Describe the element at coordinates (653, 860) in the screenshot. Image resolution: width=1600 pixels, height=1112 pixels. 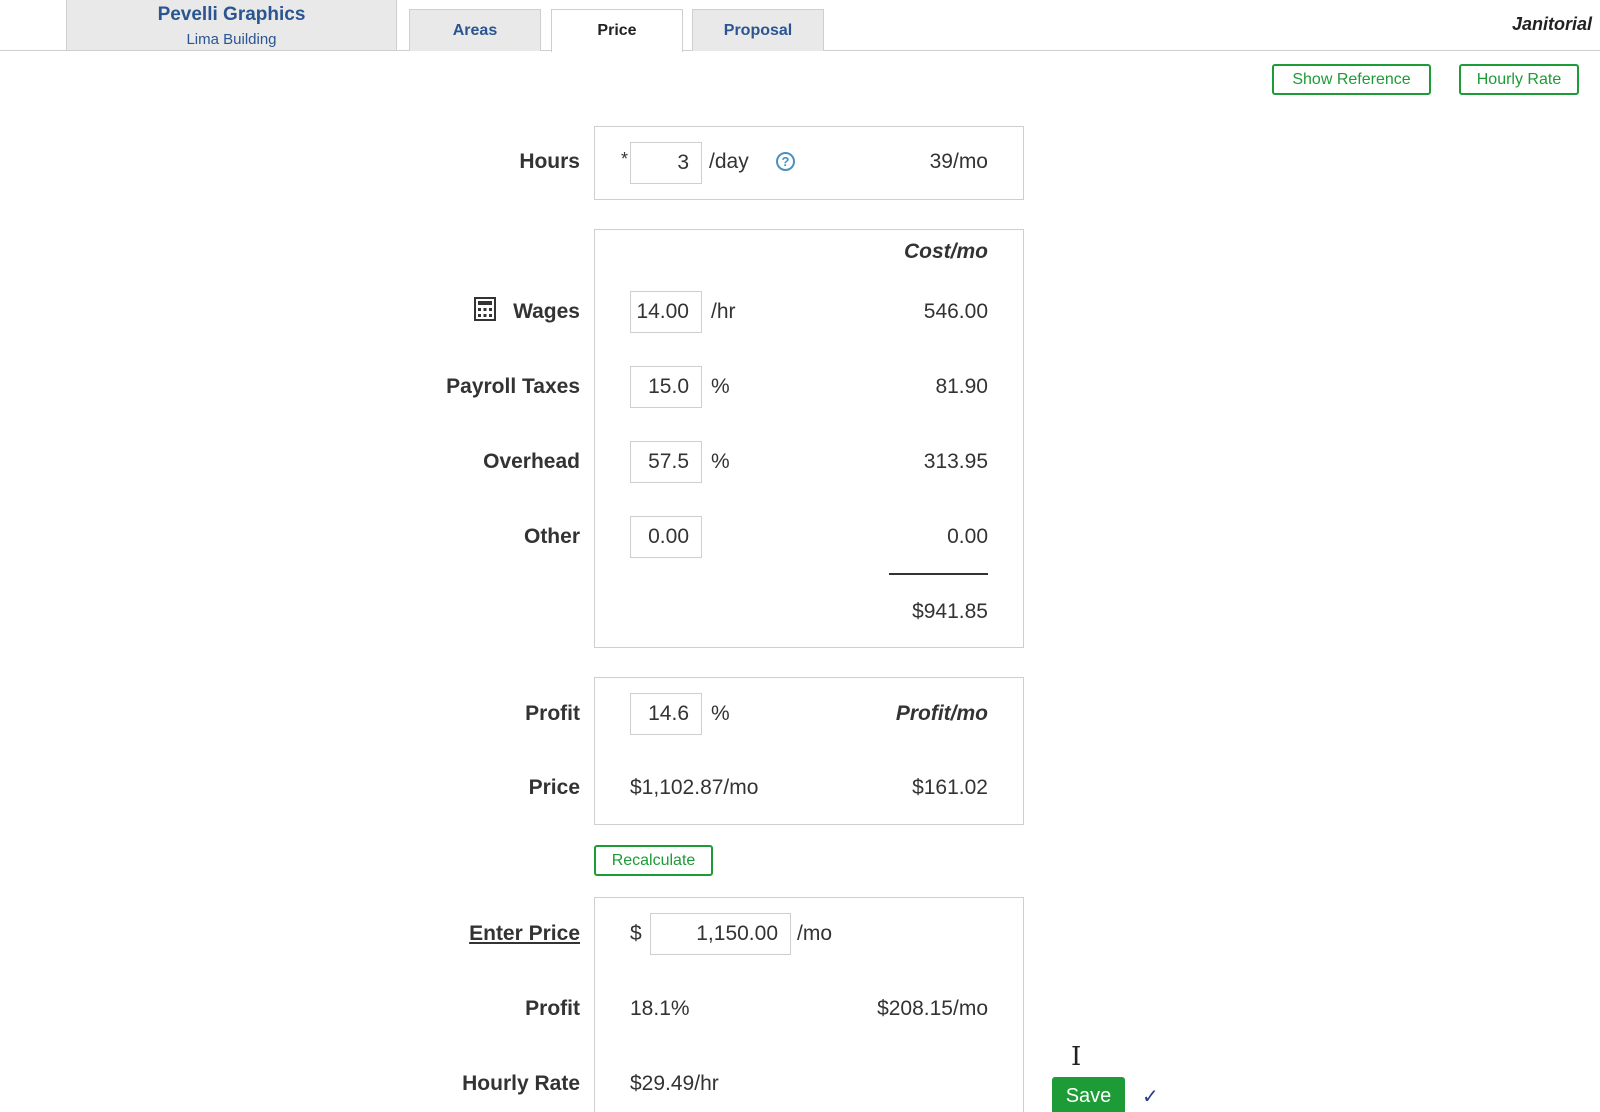
I see `recalculate-button: Recalculate` at that location.